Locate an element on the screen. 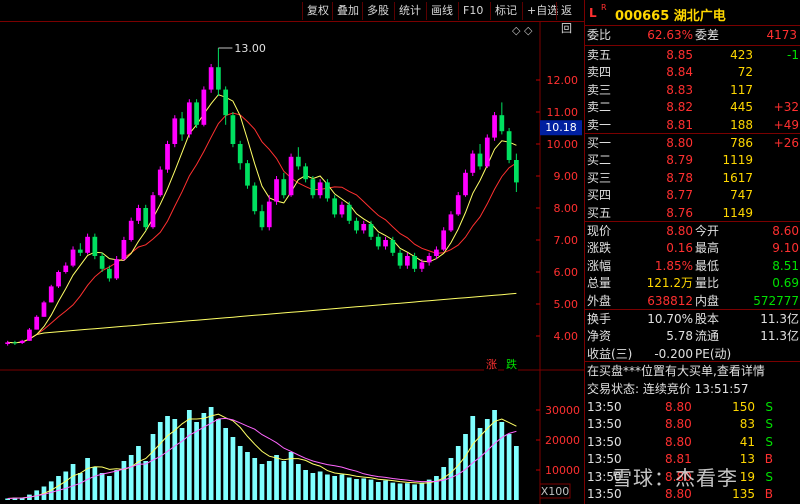  bid-volume: 1119 is located at coordinates (737, 160).